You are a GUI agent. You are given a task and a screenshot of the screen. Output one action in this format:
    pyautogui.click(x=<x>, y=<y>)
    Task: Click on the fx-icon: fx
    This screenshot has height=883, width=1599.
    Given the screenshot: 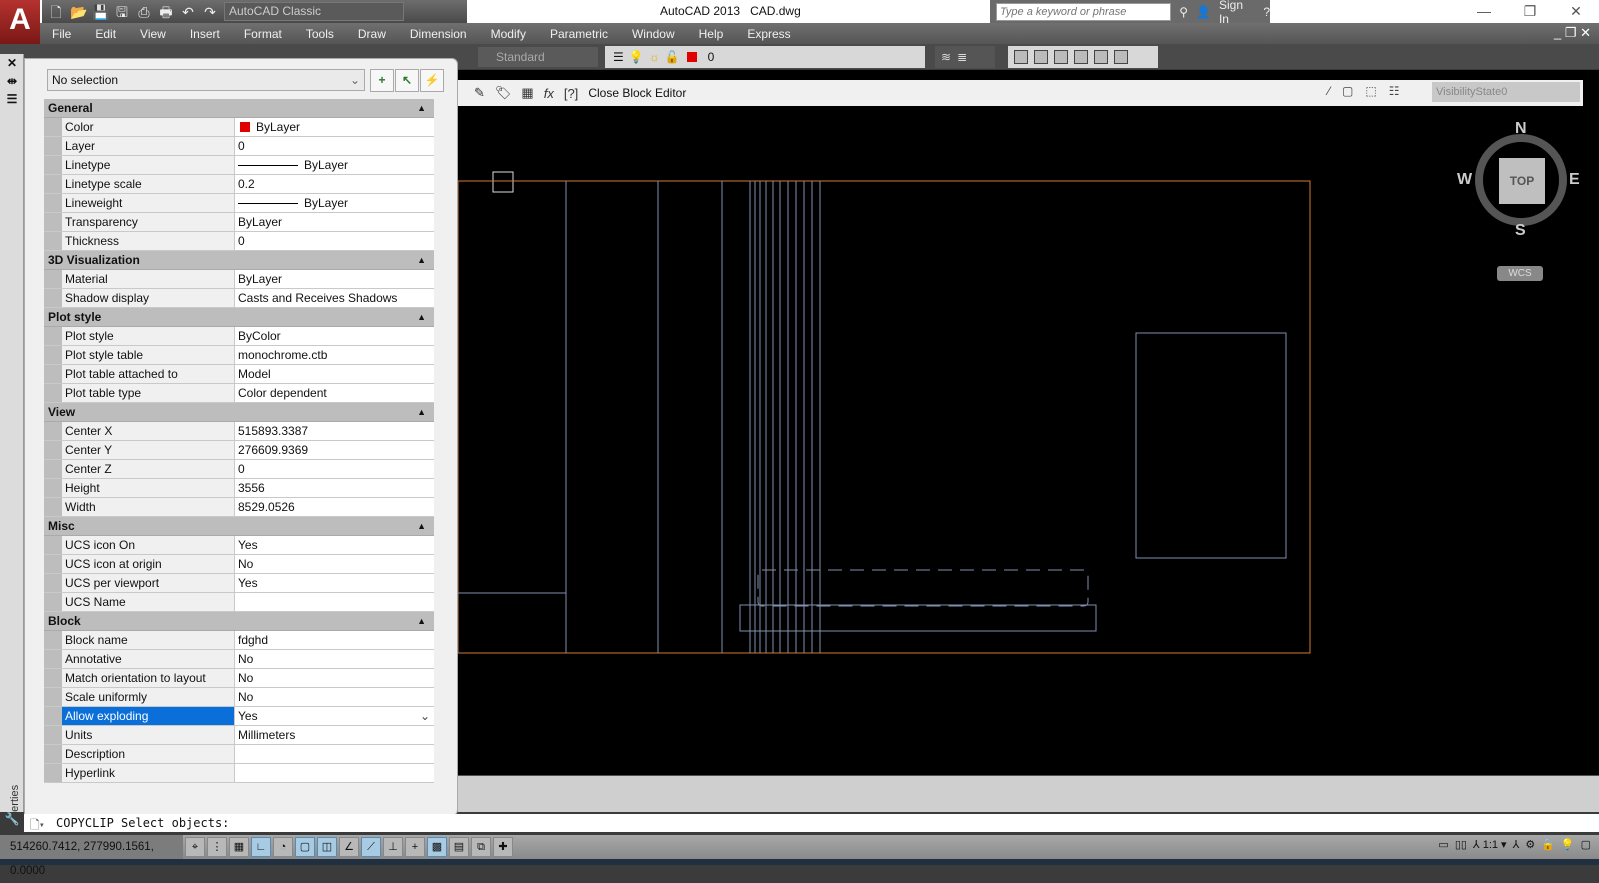 What is the action you would take?
    pyautogui.click(x=549, y=93)
    